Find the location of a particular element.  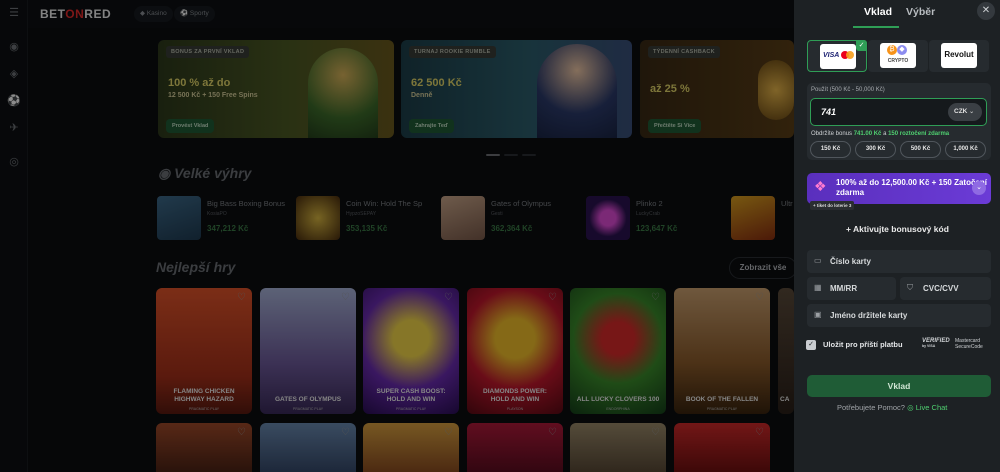

crypto-logo: ₿ ◆ CRYPTO is located at coordinates (898, 55).